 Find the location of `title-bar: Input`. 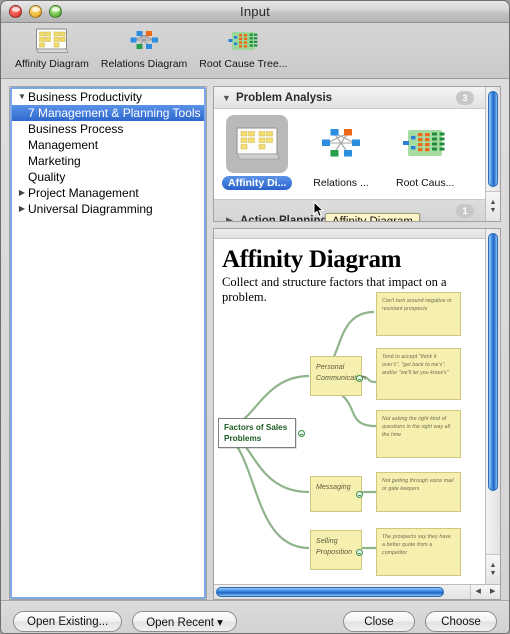

title-bar: Input is located at coordinates (255, 12).